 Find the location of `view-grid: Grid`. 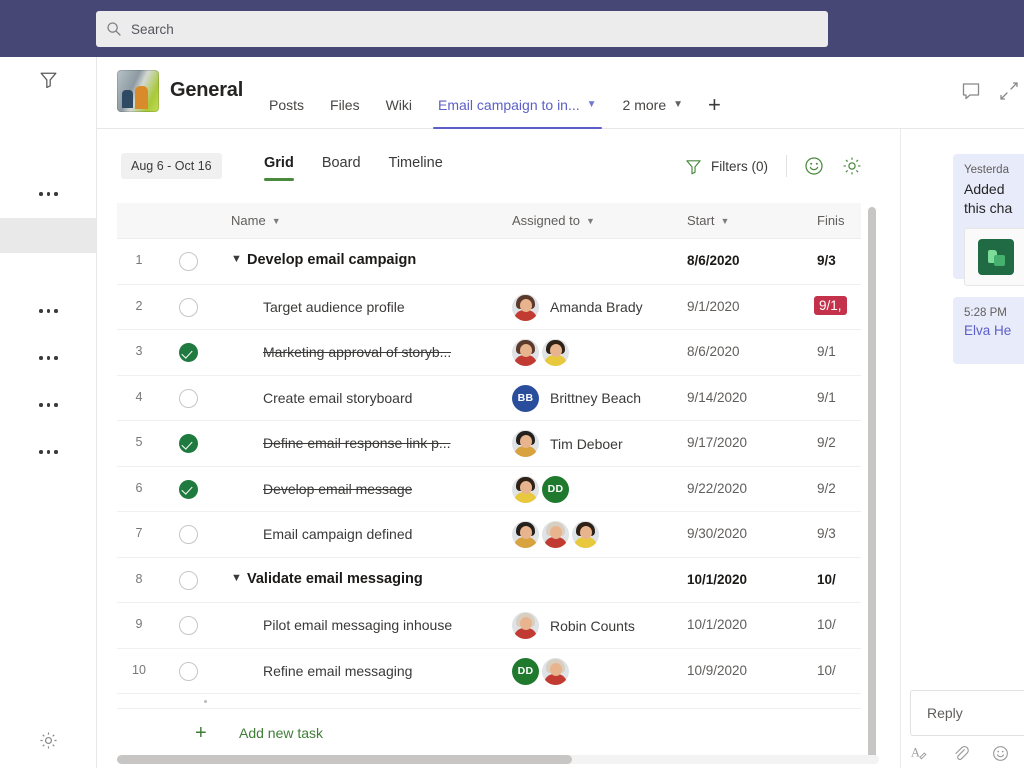

view-grid: Grid is located at coordinates (279, 166).